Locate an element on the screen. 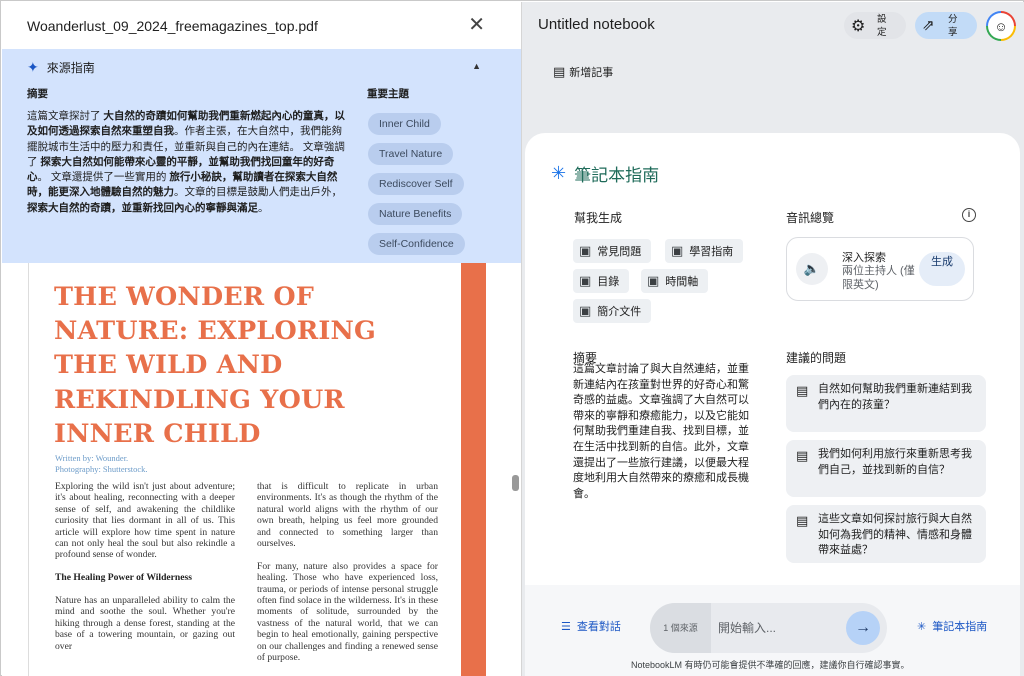 Image resolution: width=1024 pixels, height=676 pixels. user-face-icon: ☺ is located at coordinates (1001, 26).